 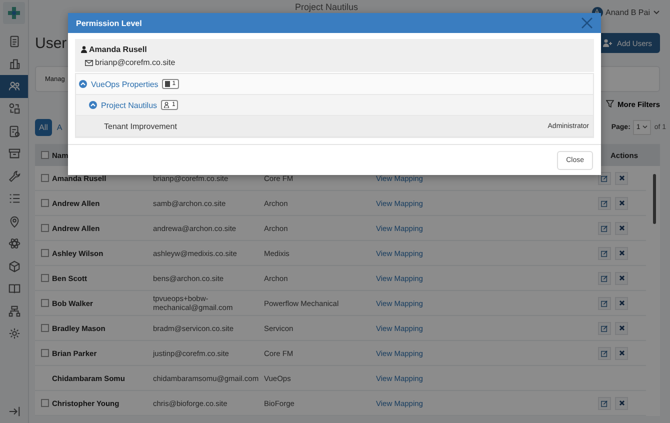 I want to click on page-heading: User, so click(x=51, y=43).